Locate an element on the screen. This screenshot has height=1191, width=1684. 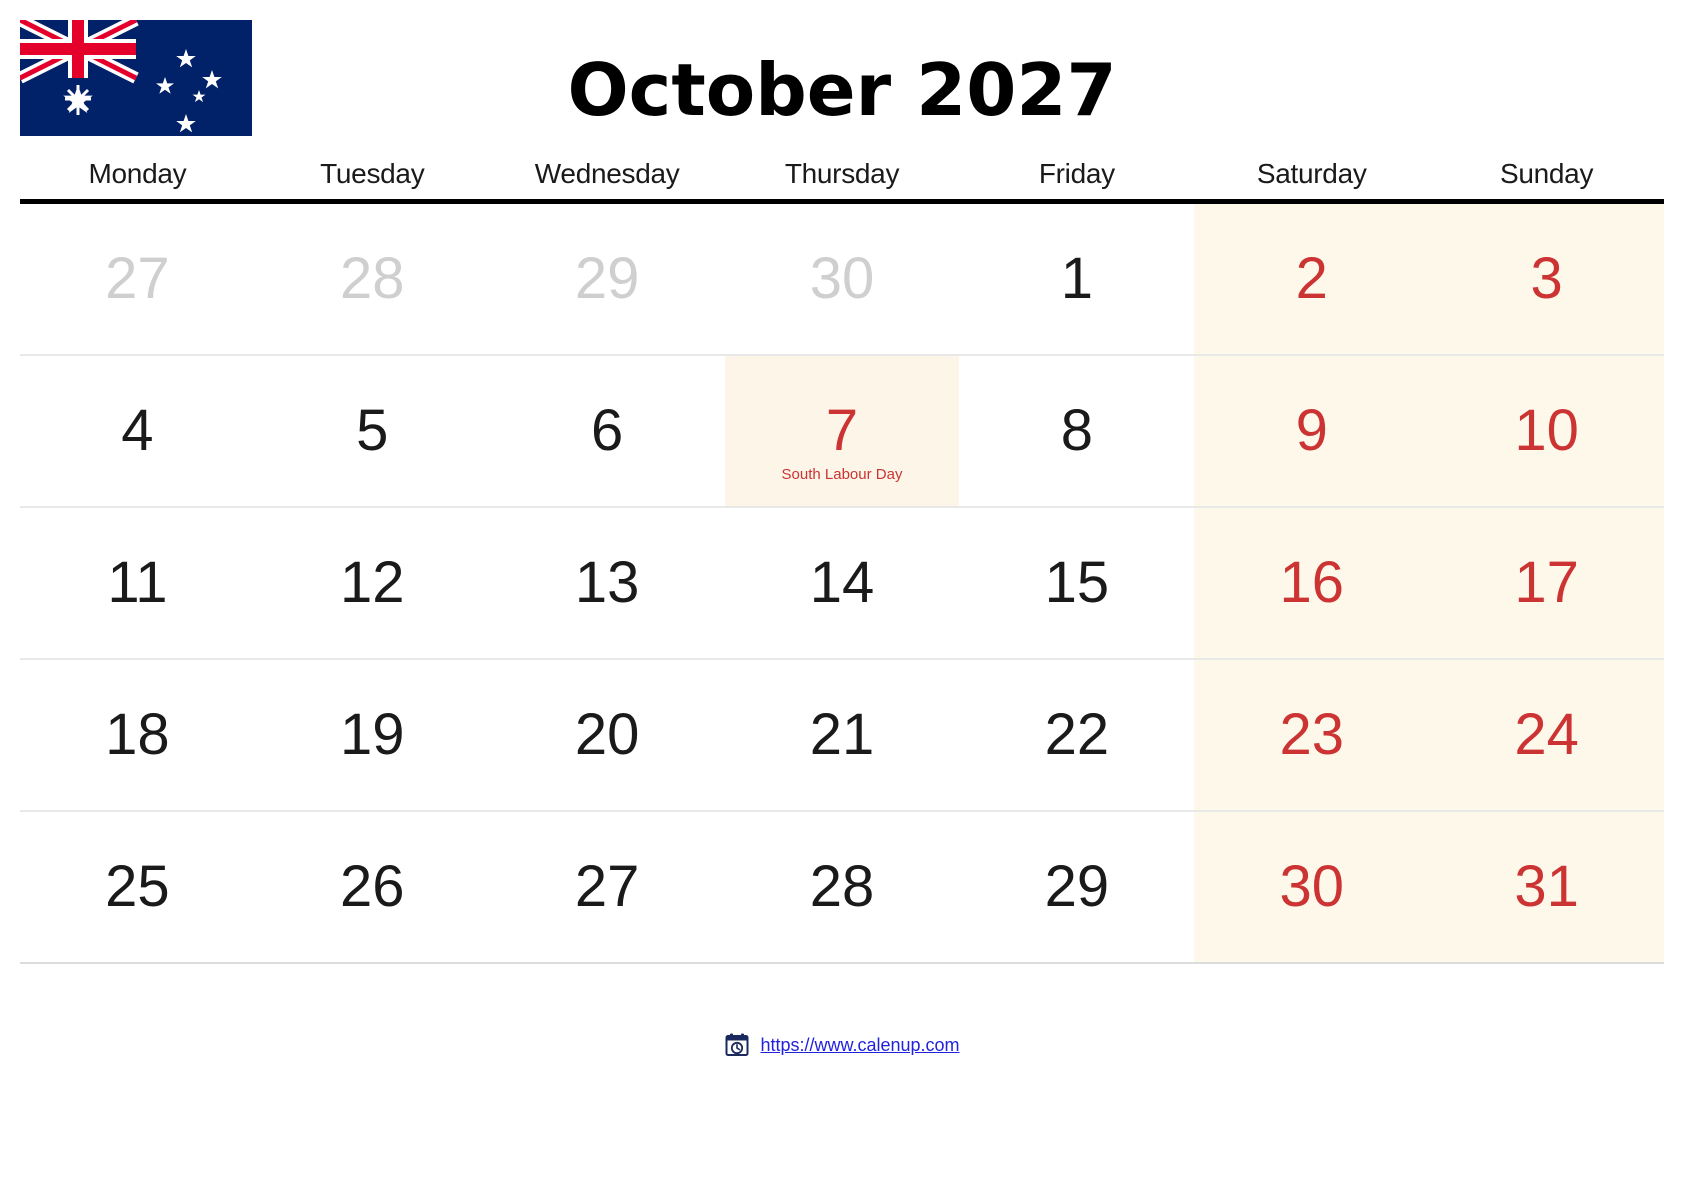
day-cell: 14 is located at coordinates (842, 583).